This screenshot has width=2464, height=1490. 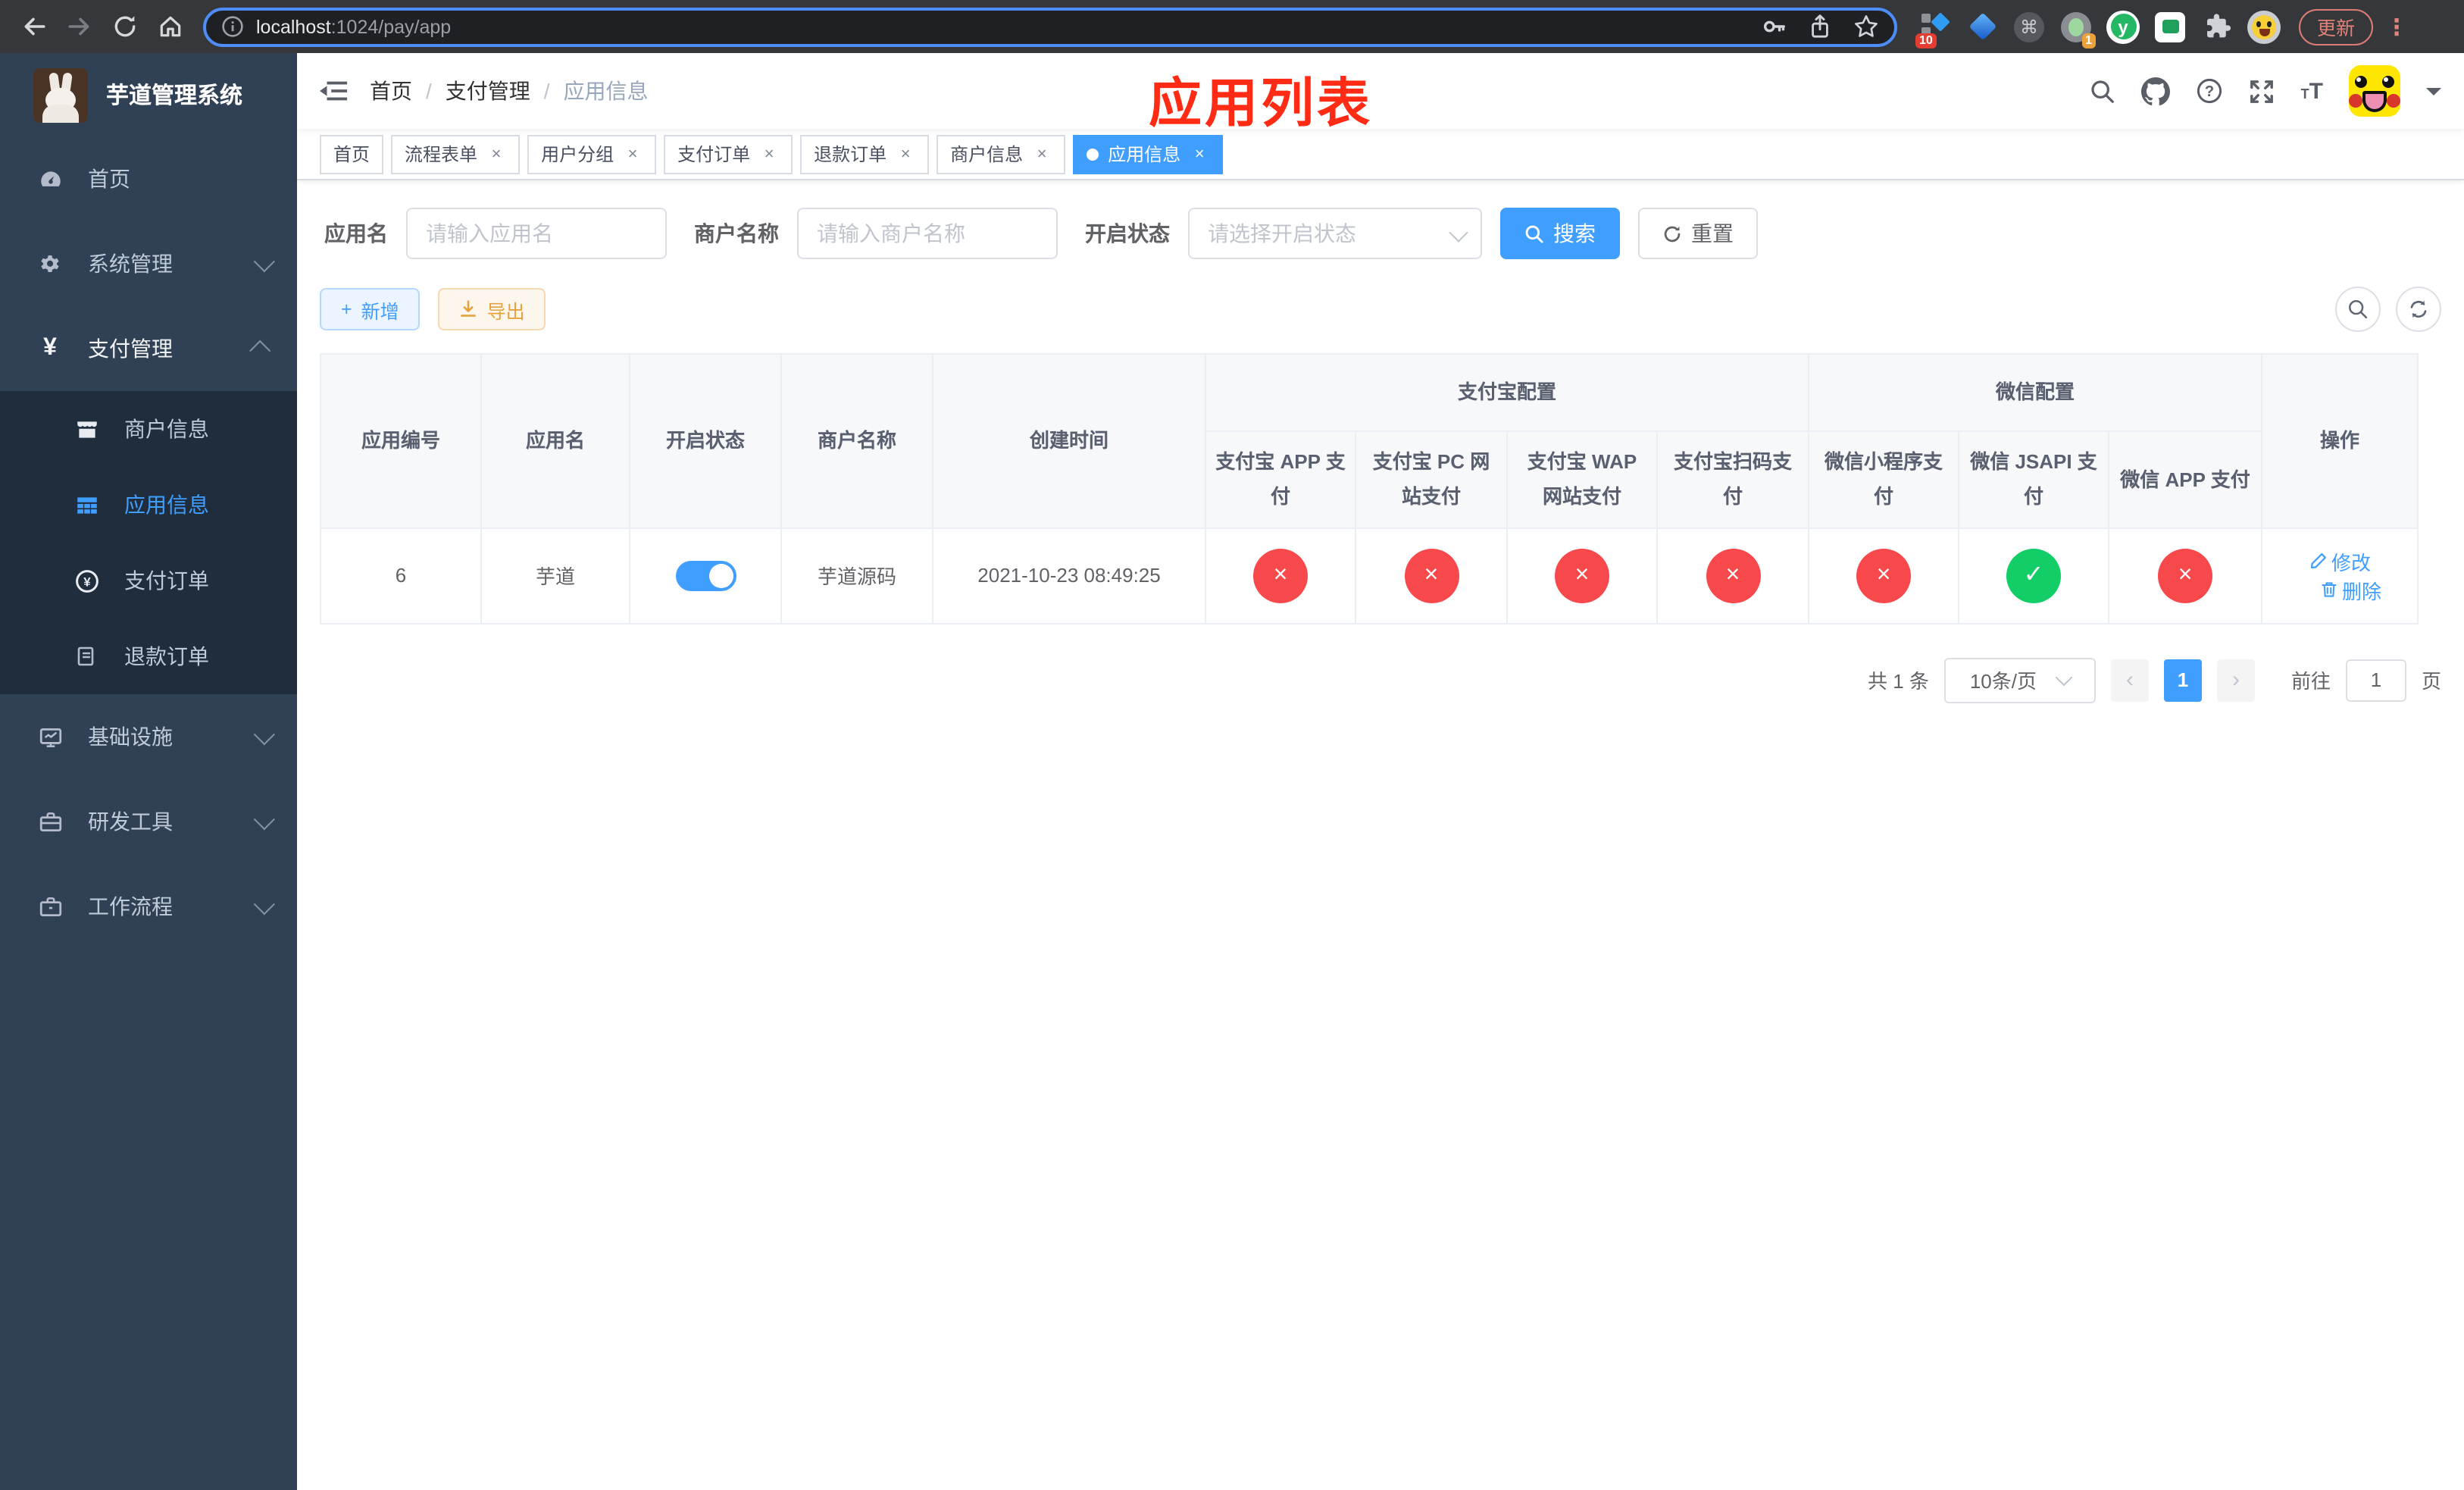 What do you see at coordinates (33, 27) in the screenshot?
I see `back-icon` at bounding box center [33, 27].